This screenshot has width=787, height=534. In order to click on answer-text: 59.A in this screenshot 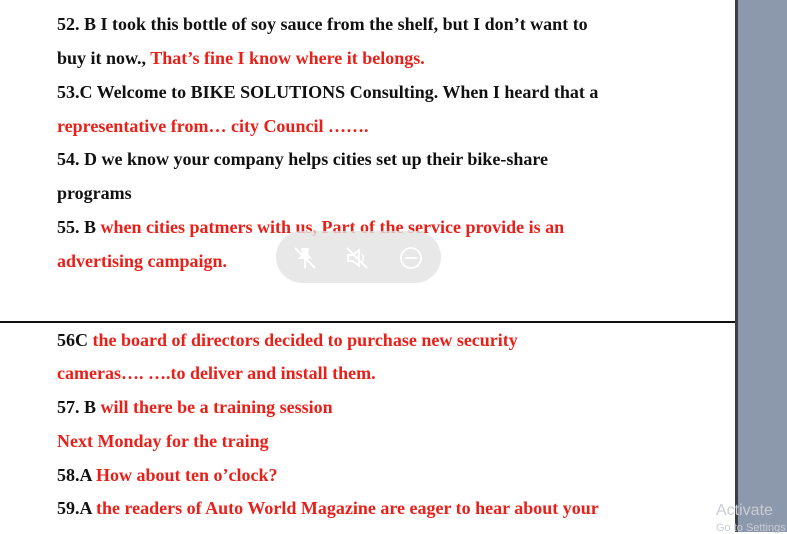, I will do `click(77, 508)`.